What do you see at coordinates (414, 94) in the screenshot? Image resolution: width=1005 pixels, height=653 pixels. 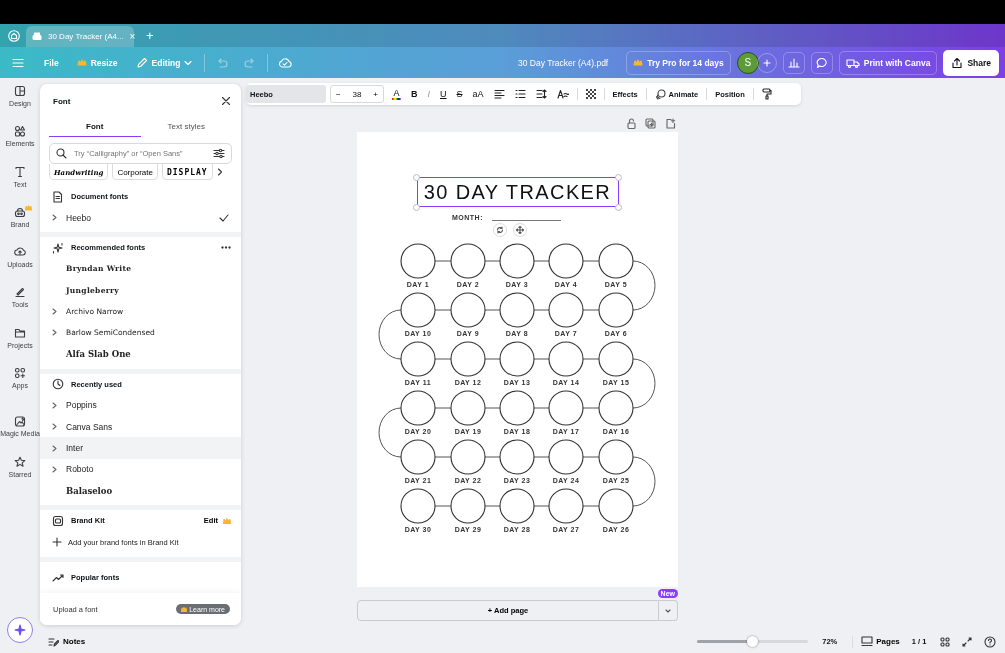 I see `bold-button: B` at bounding box center [414, 94].